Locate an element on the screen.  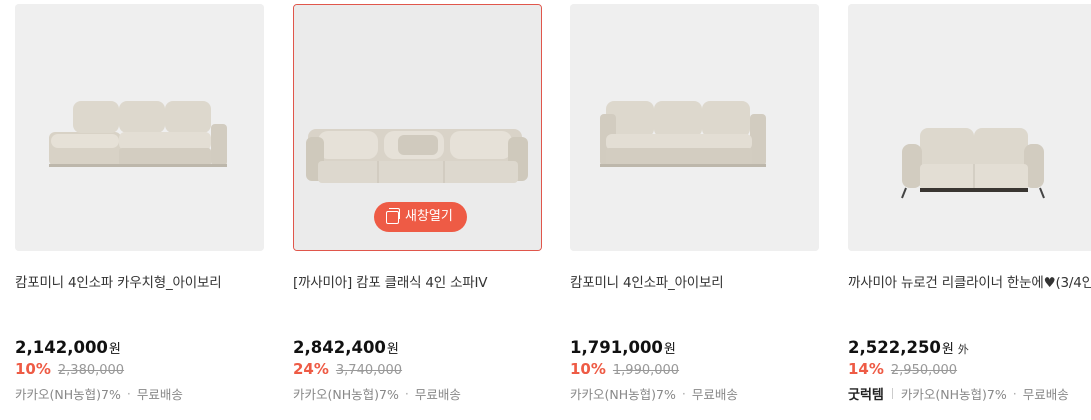
extra-options-mark: 外 is located at coordinates (963, 349).